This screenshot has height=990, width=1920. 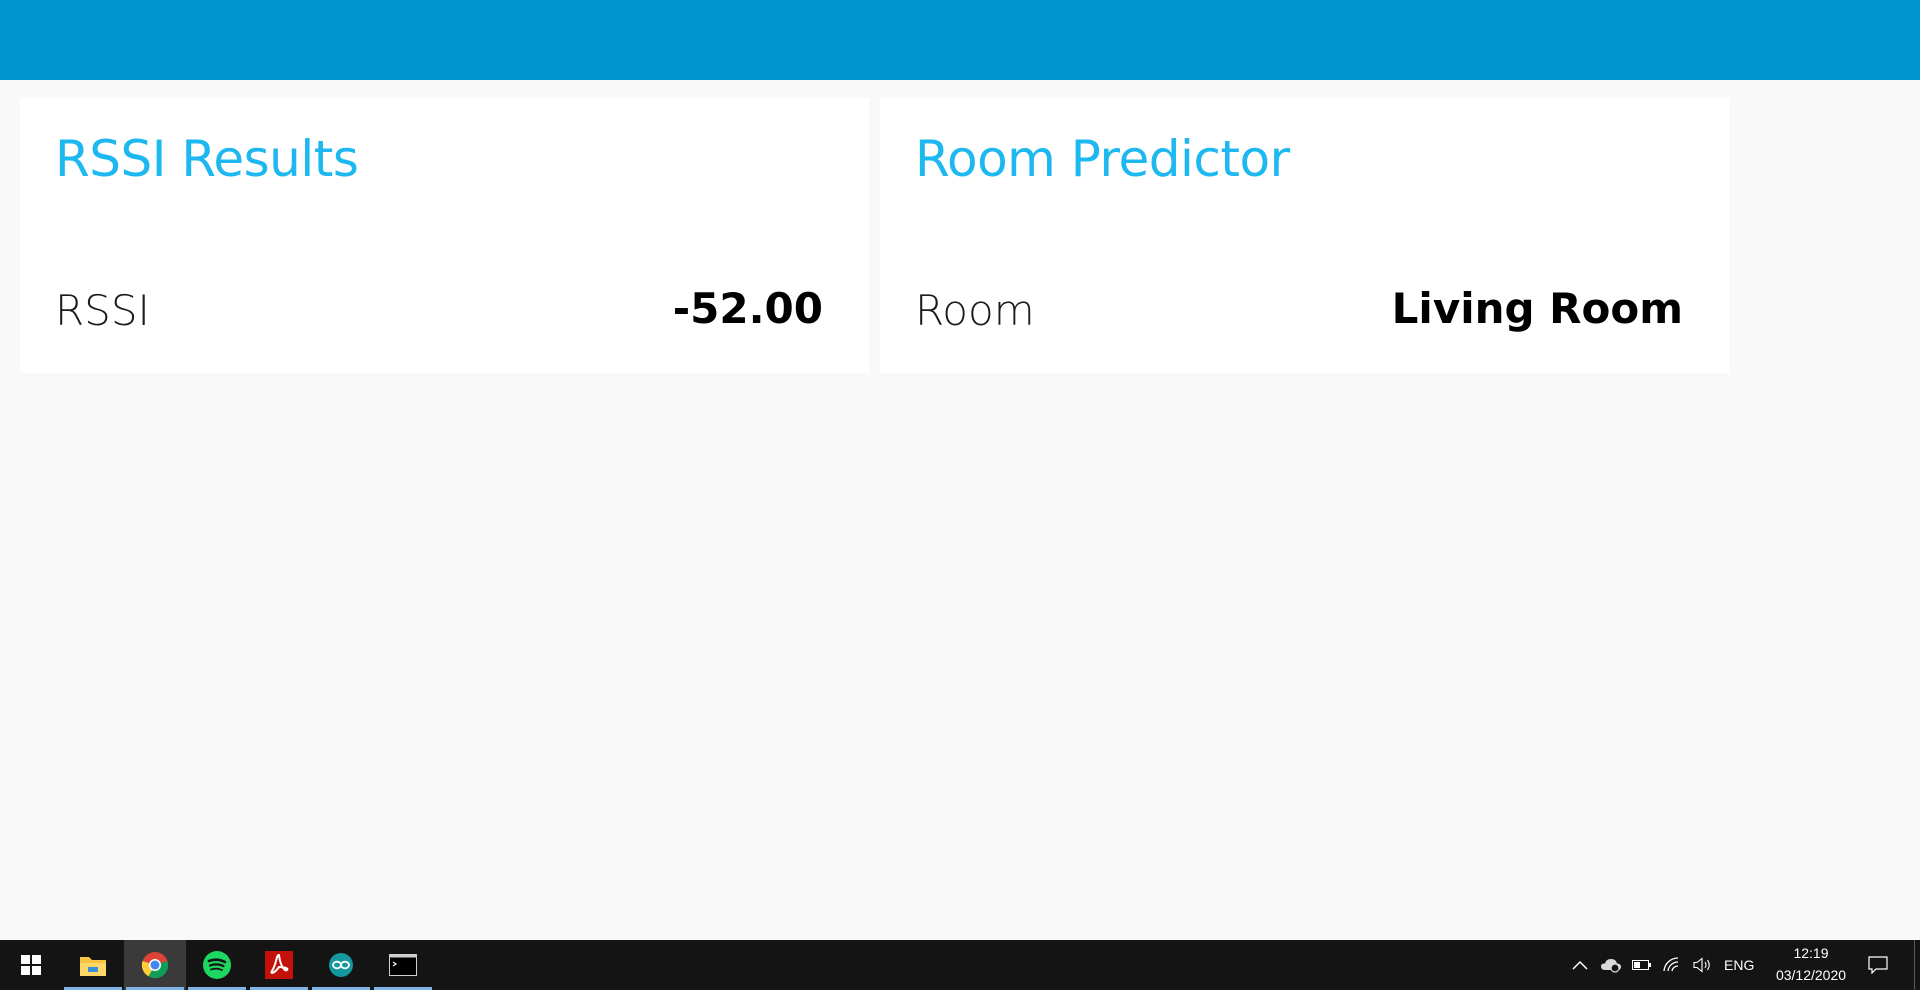 I want to click on cloud-sync-icon, so click(x=1611, y=966).